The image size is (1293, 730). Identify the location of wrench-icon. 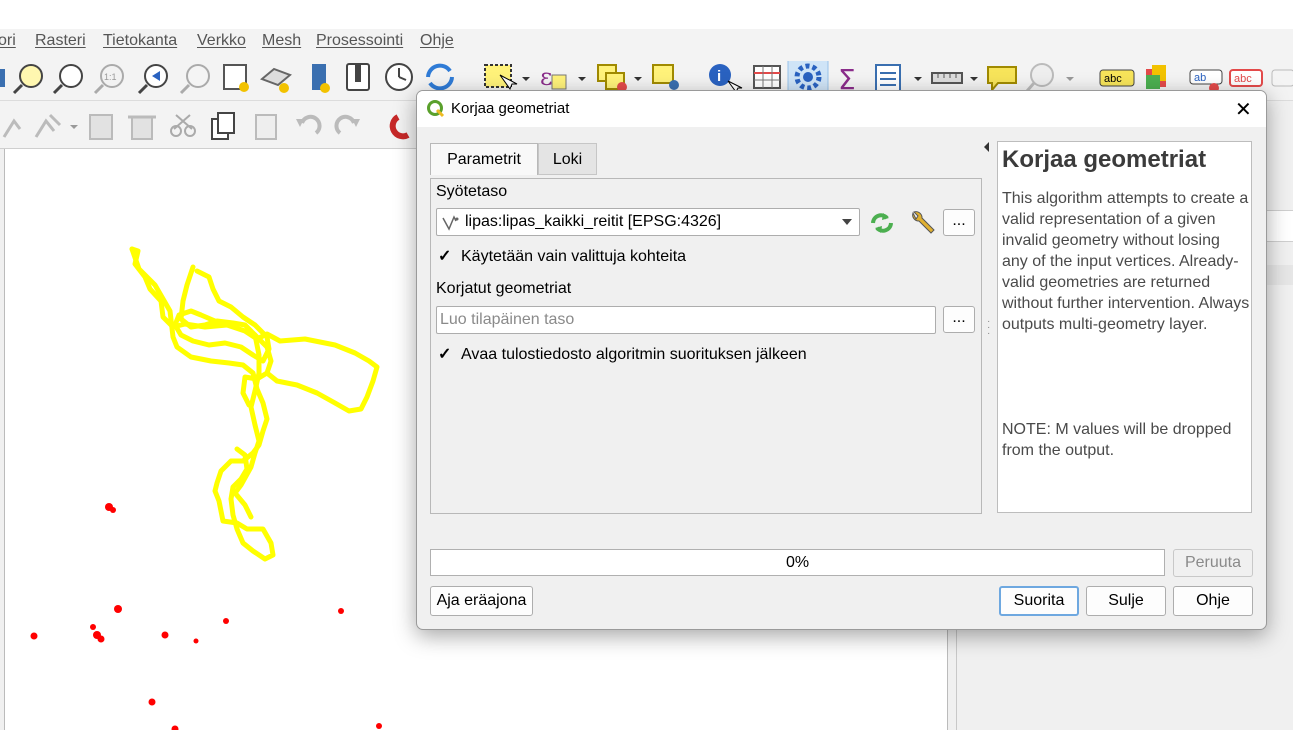
(921, 223).